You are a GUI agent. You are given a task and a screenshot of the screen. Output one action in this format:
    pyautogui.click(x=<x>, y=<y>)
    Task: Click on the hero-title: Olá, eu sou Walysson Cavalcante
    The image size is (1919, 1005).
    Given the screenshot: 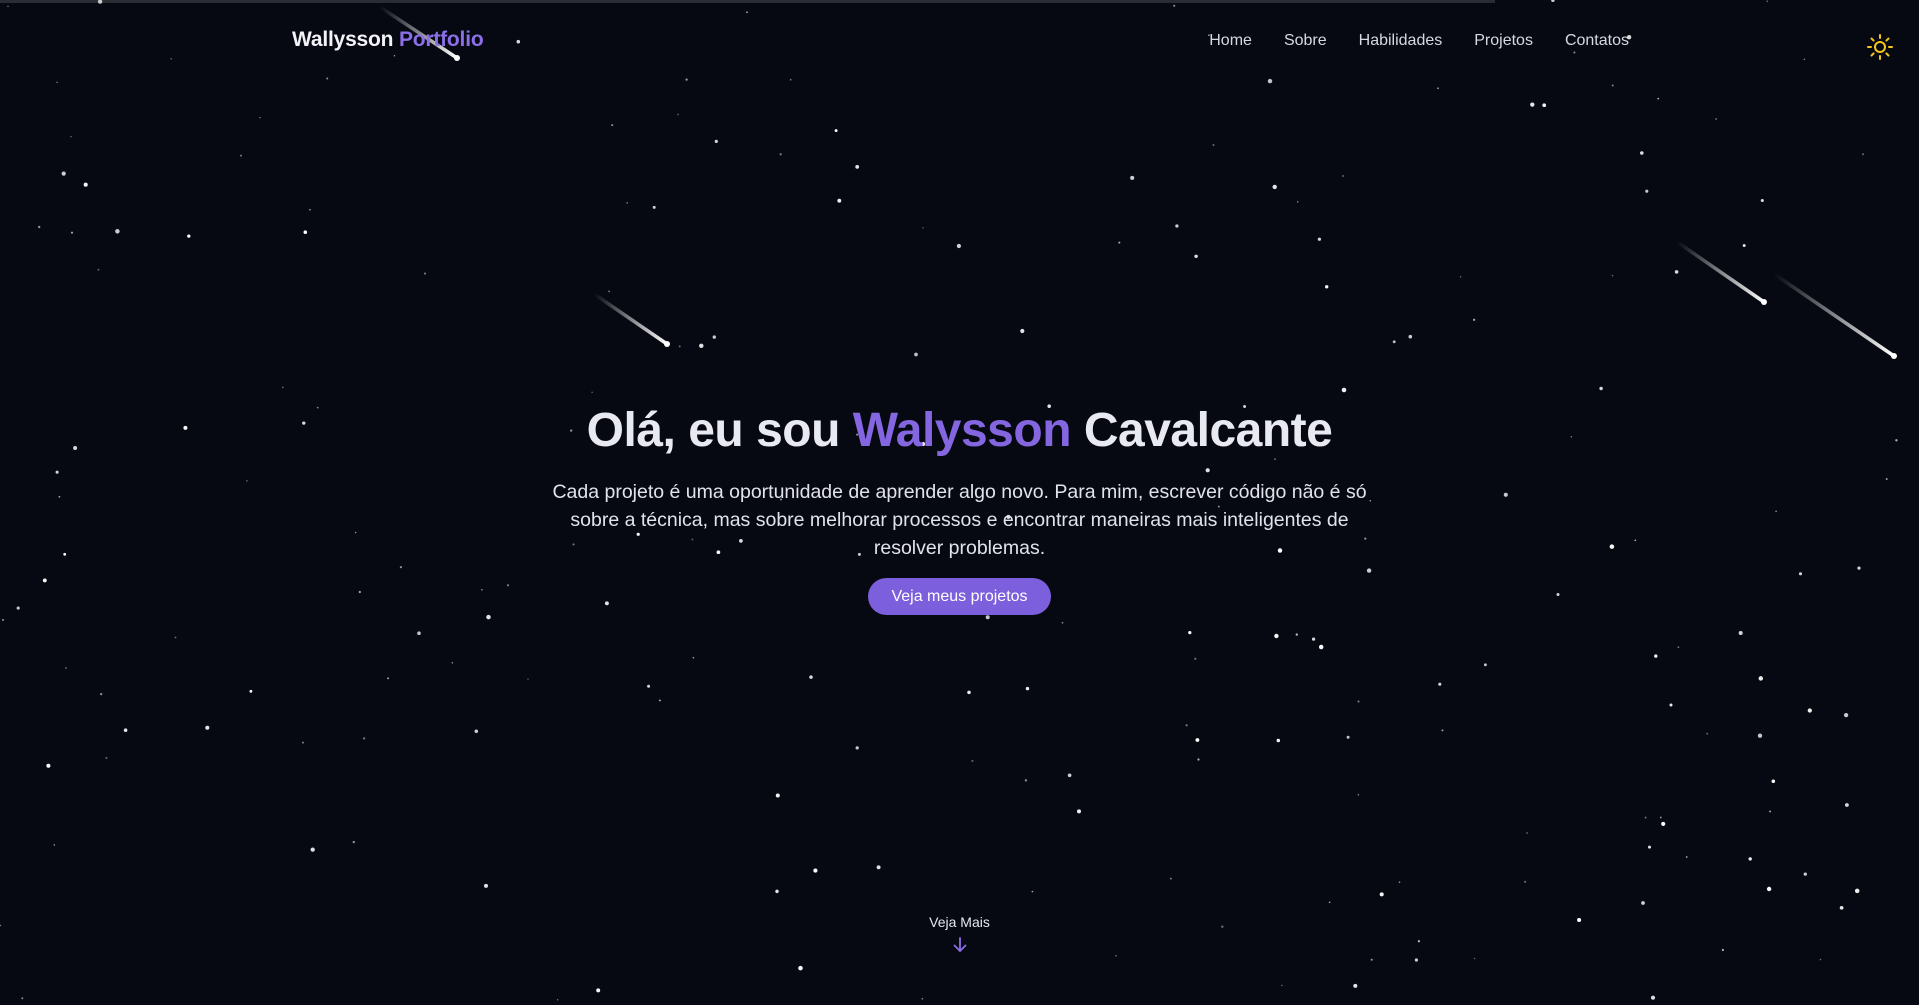 What is the action you would take?
    pyautogui.click(x=959, y=431)
    